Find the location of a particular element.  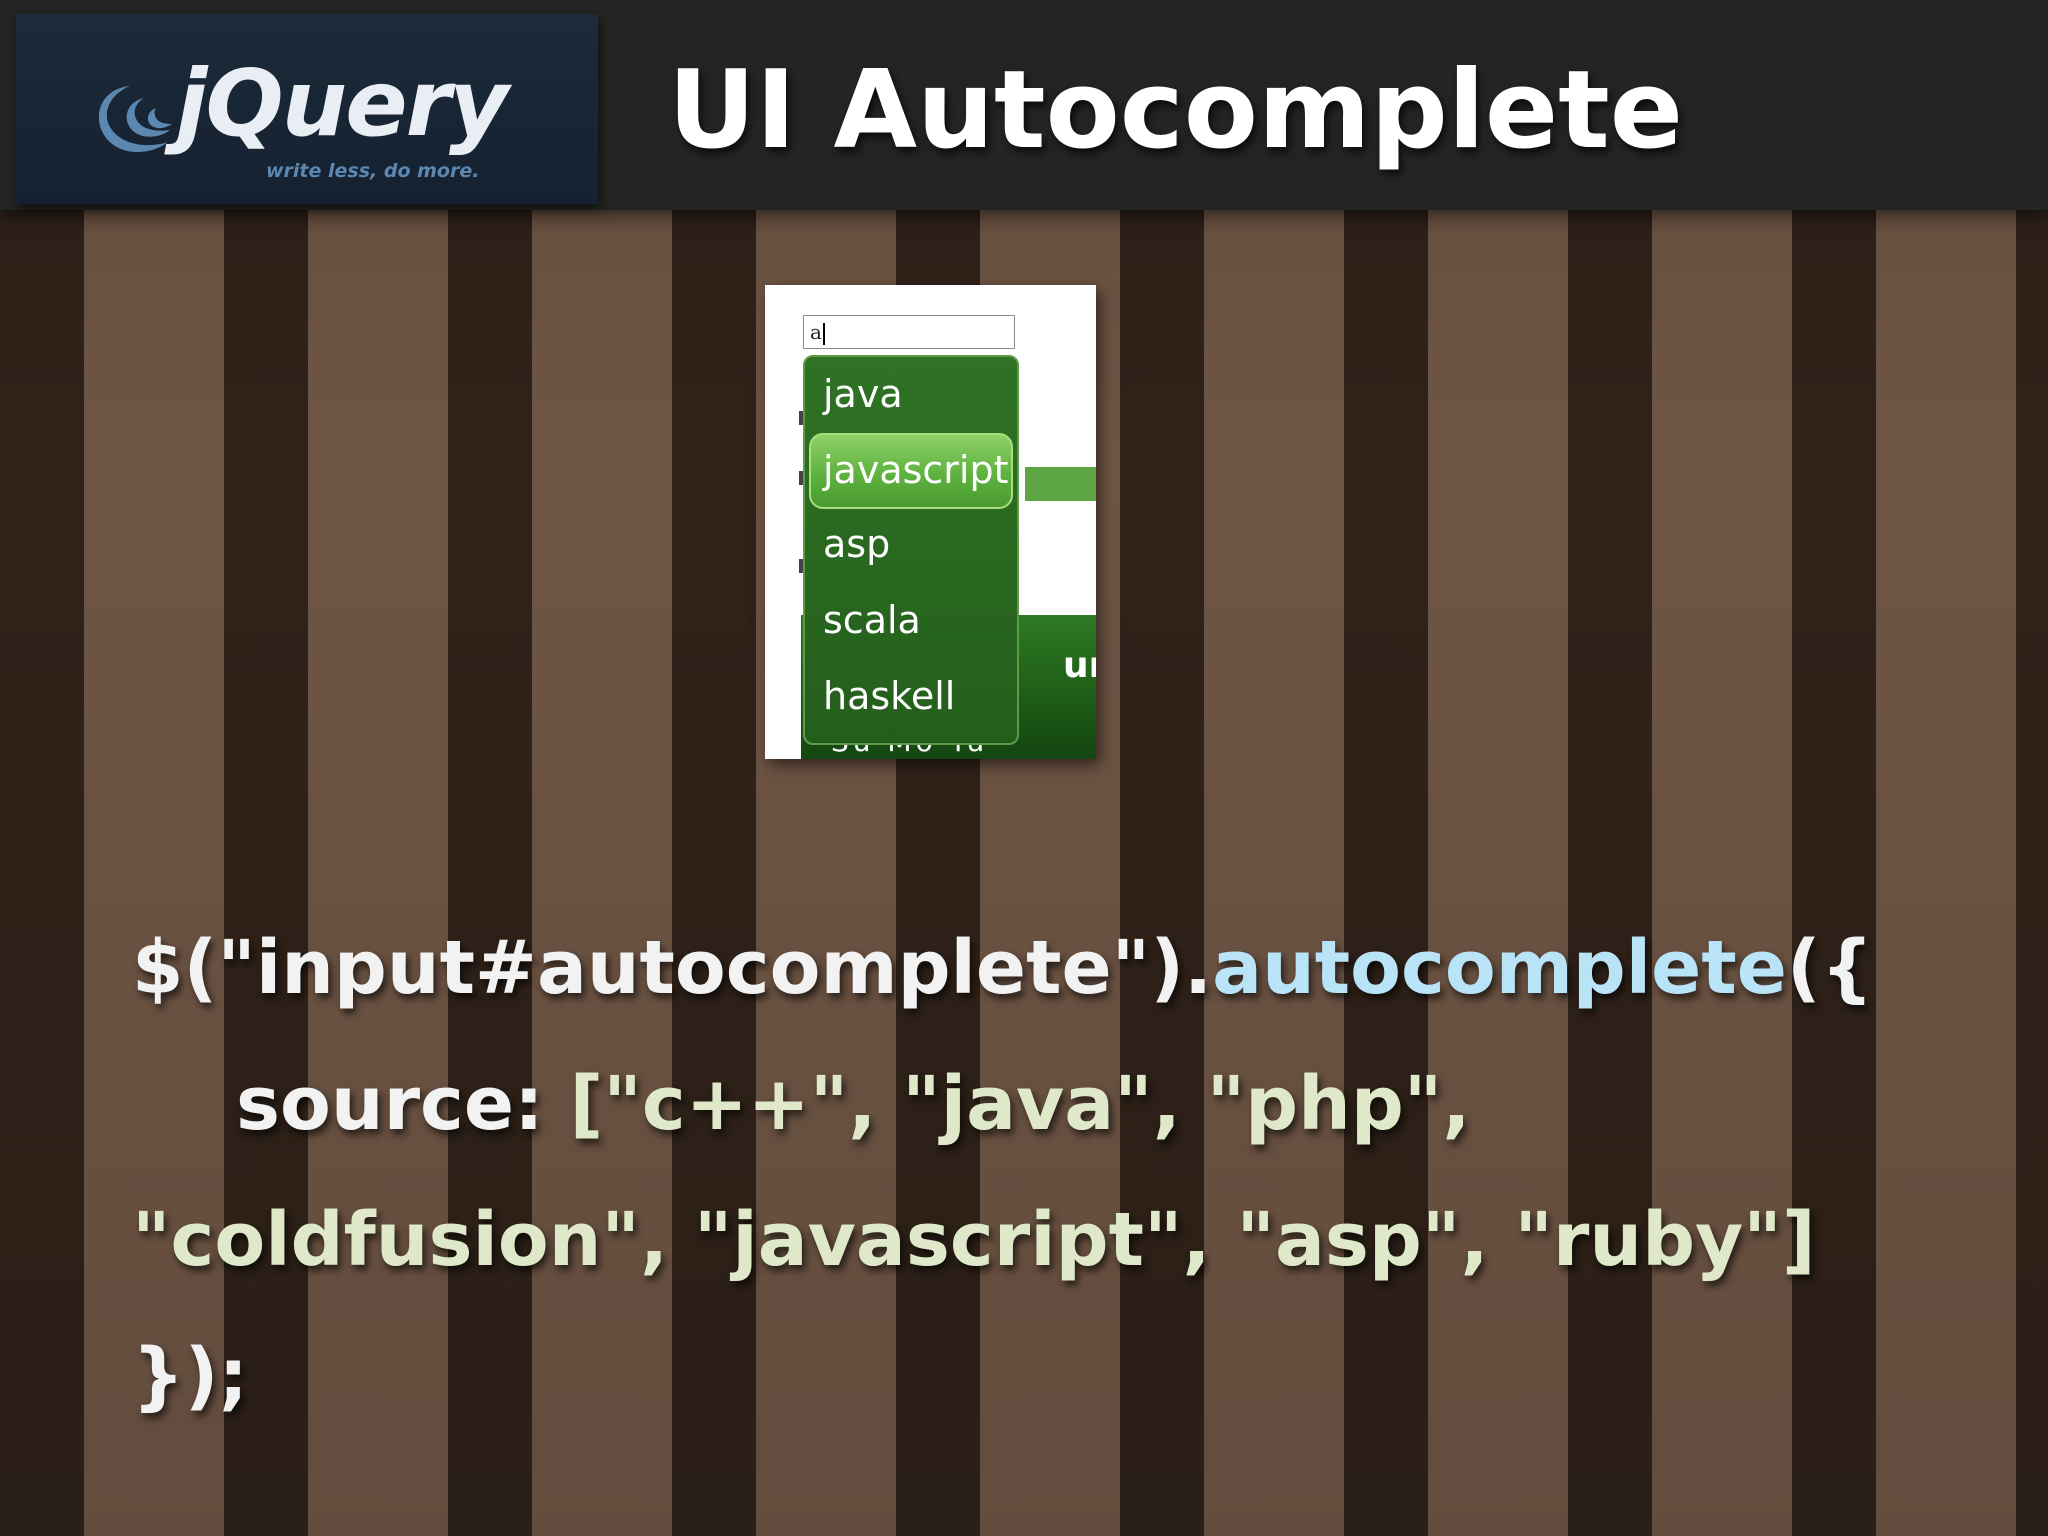

menu-item-asp: asp is located at coordinates (911, 547).